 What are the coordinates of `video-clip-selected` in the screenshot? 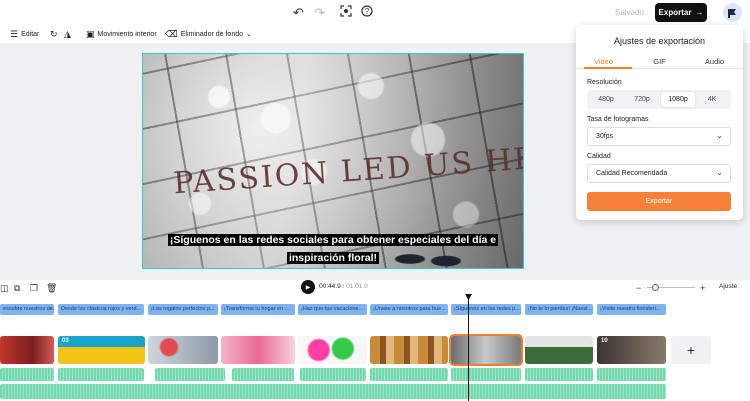 It's located at (486, 350).